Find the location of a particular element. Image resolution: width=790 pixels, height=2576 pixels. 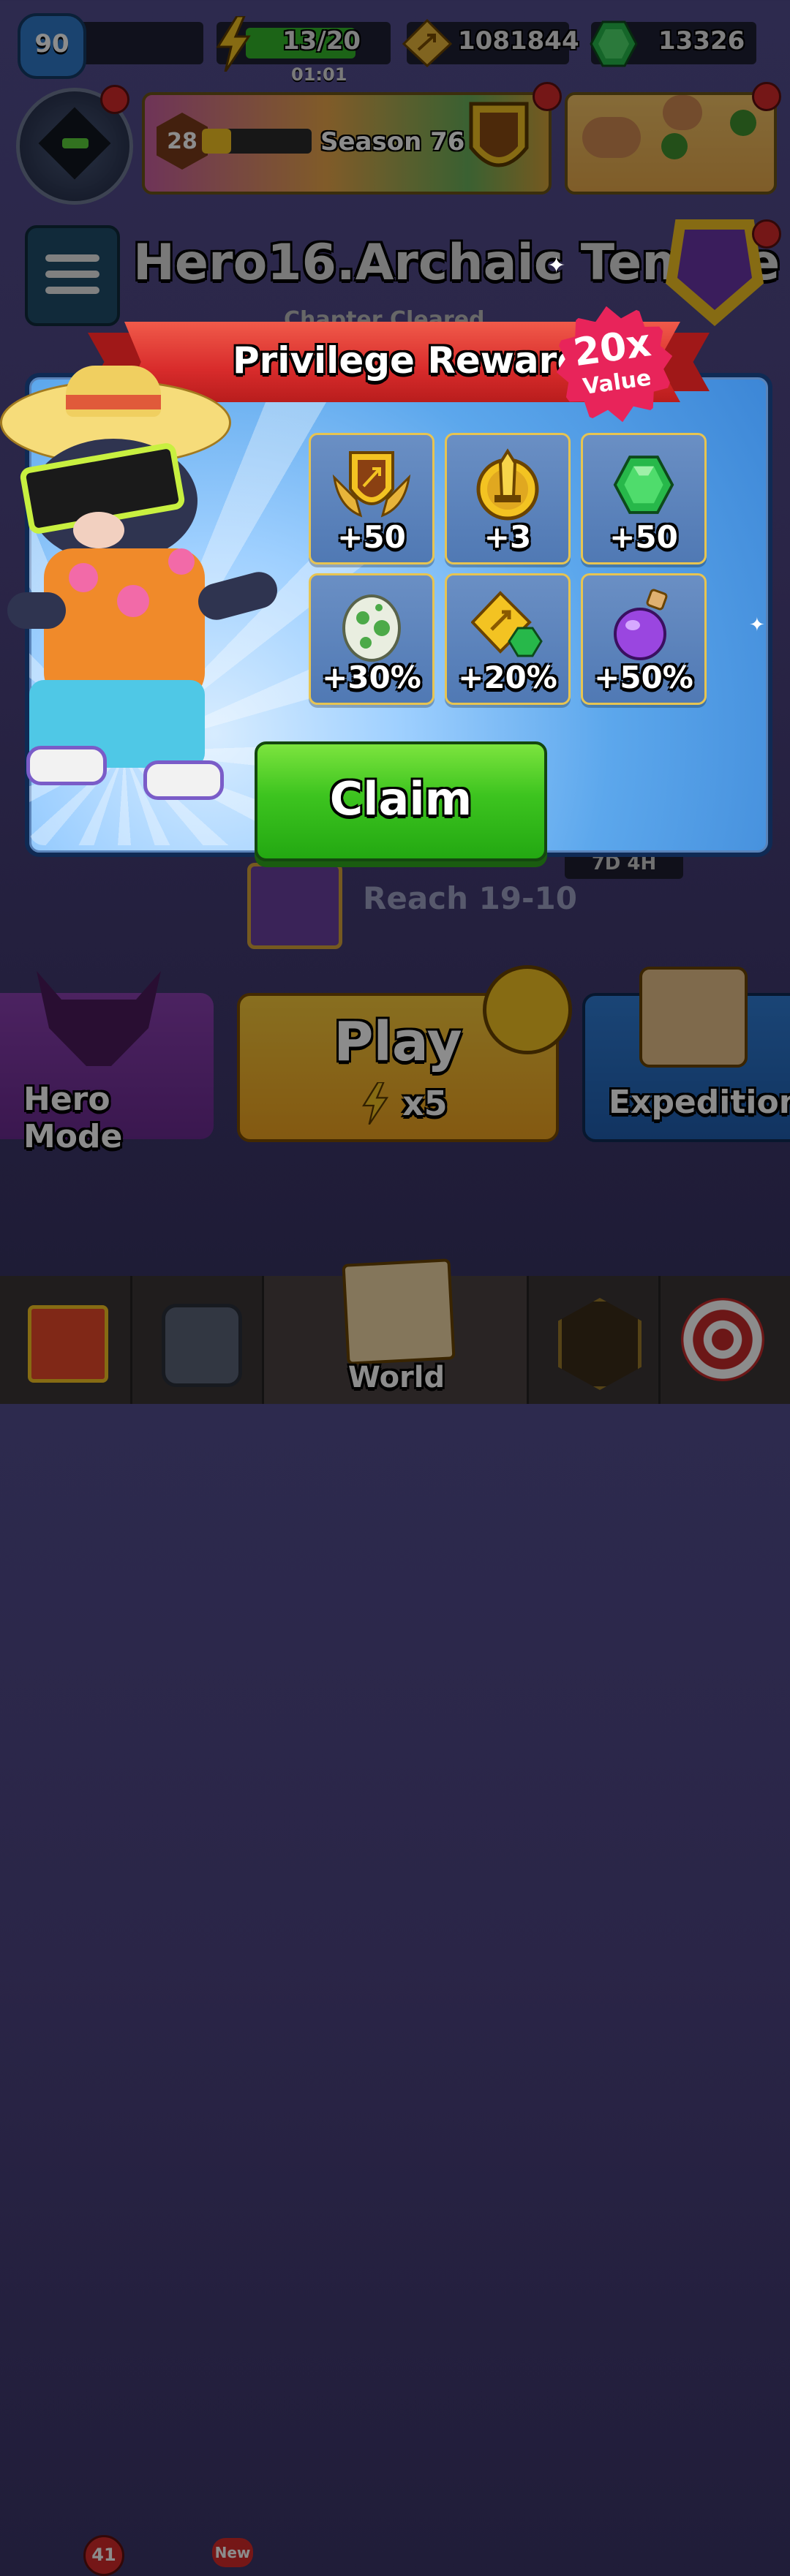

claim-label: Claim is located at coordinates (401, 799).